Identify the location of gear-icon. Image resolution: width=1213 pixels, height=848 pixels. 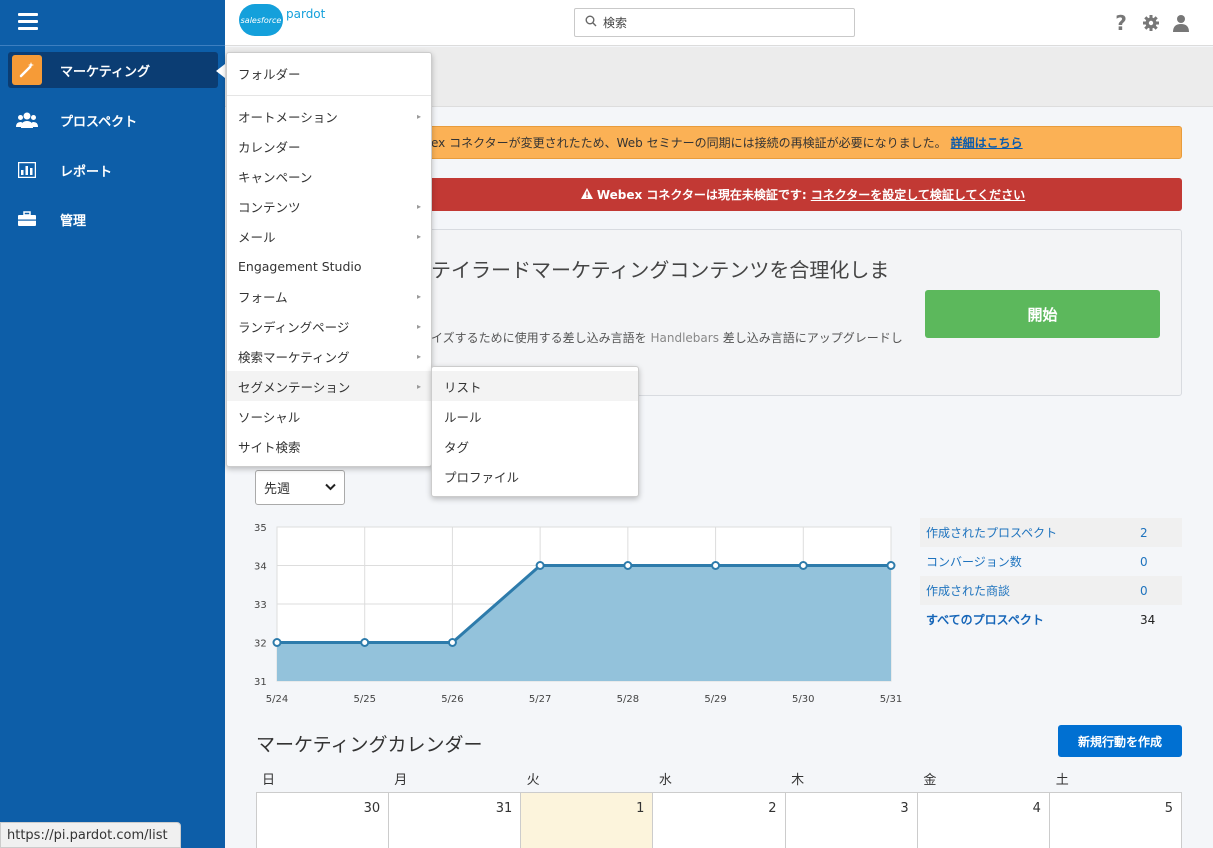
(1151, 23).